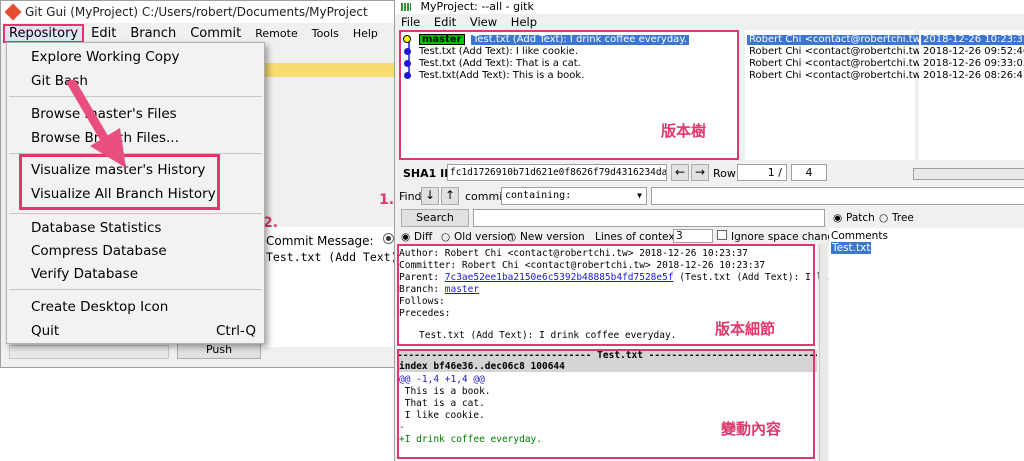 This screenshot has width=1024, height=461. I want to click on tree-radio-icon: ○, so click(883, 218).